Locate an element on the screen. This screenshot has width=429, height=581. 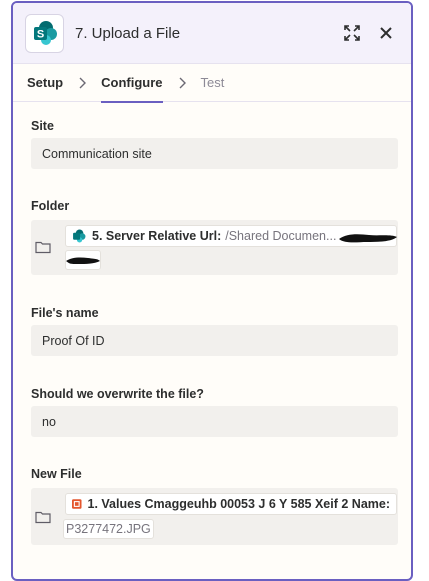
expand-icon is located at coordinates (352, 33).